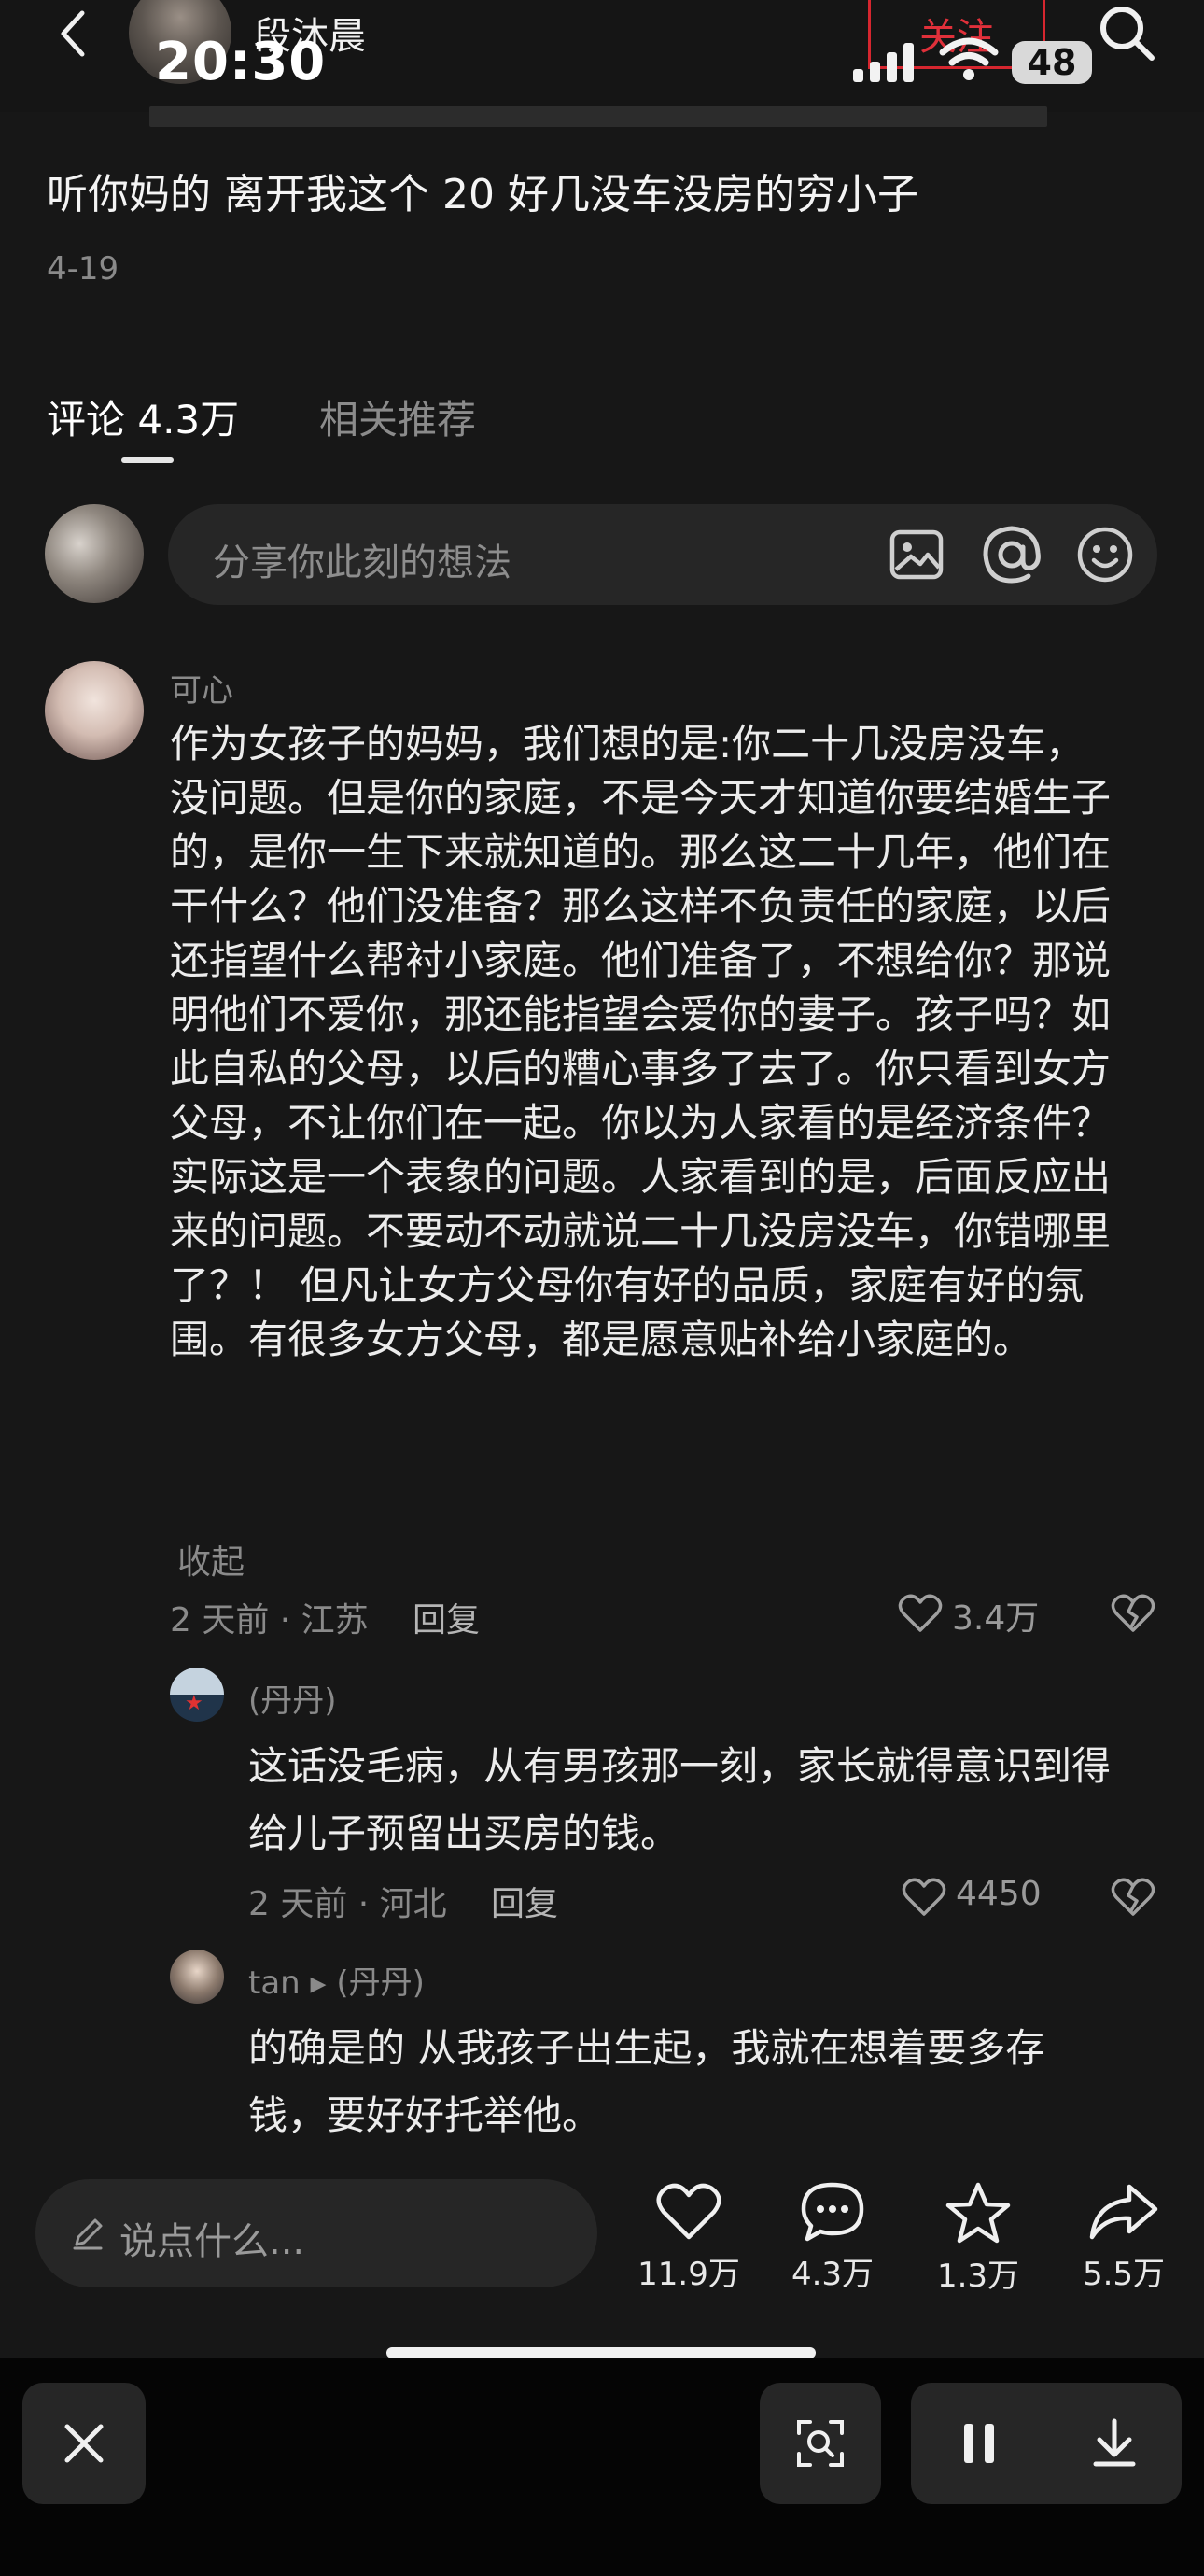 Image resolution: width=1204 pixels, height=2576 pixels. I want to click on media-controls, so click(1046, 2443).